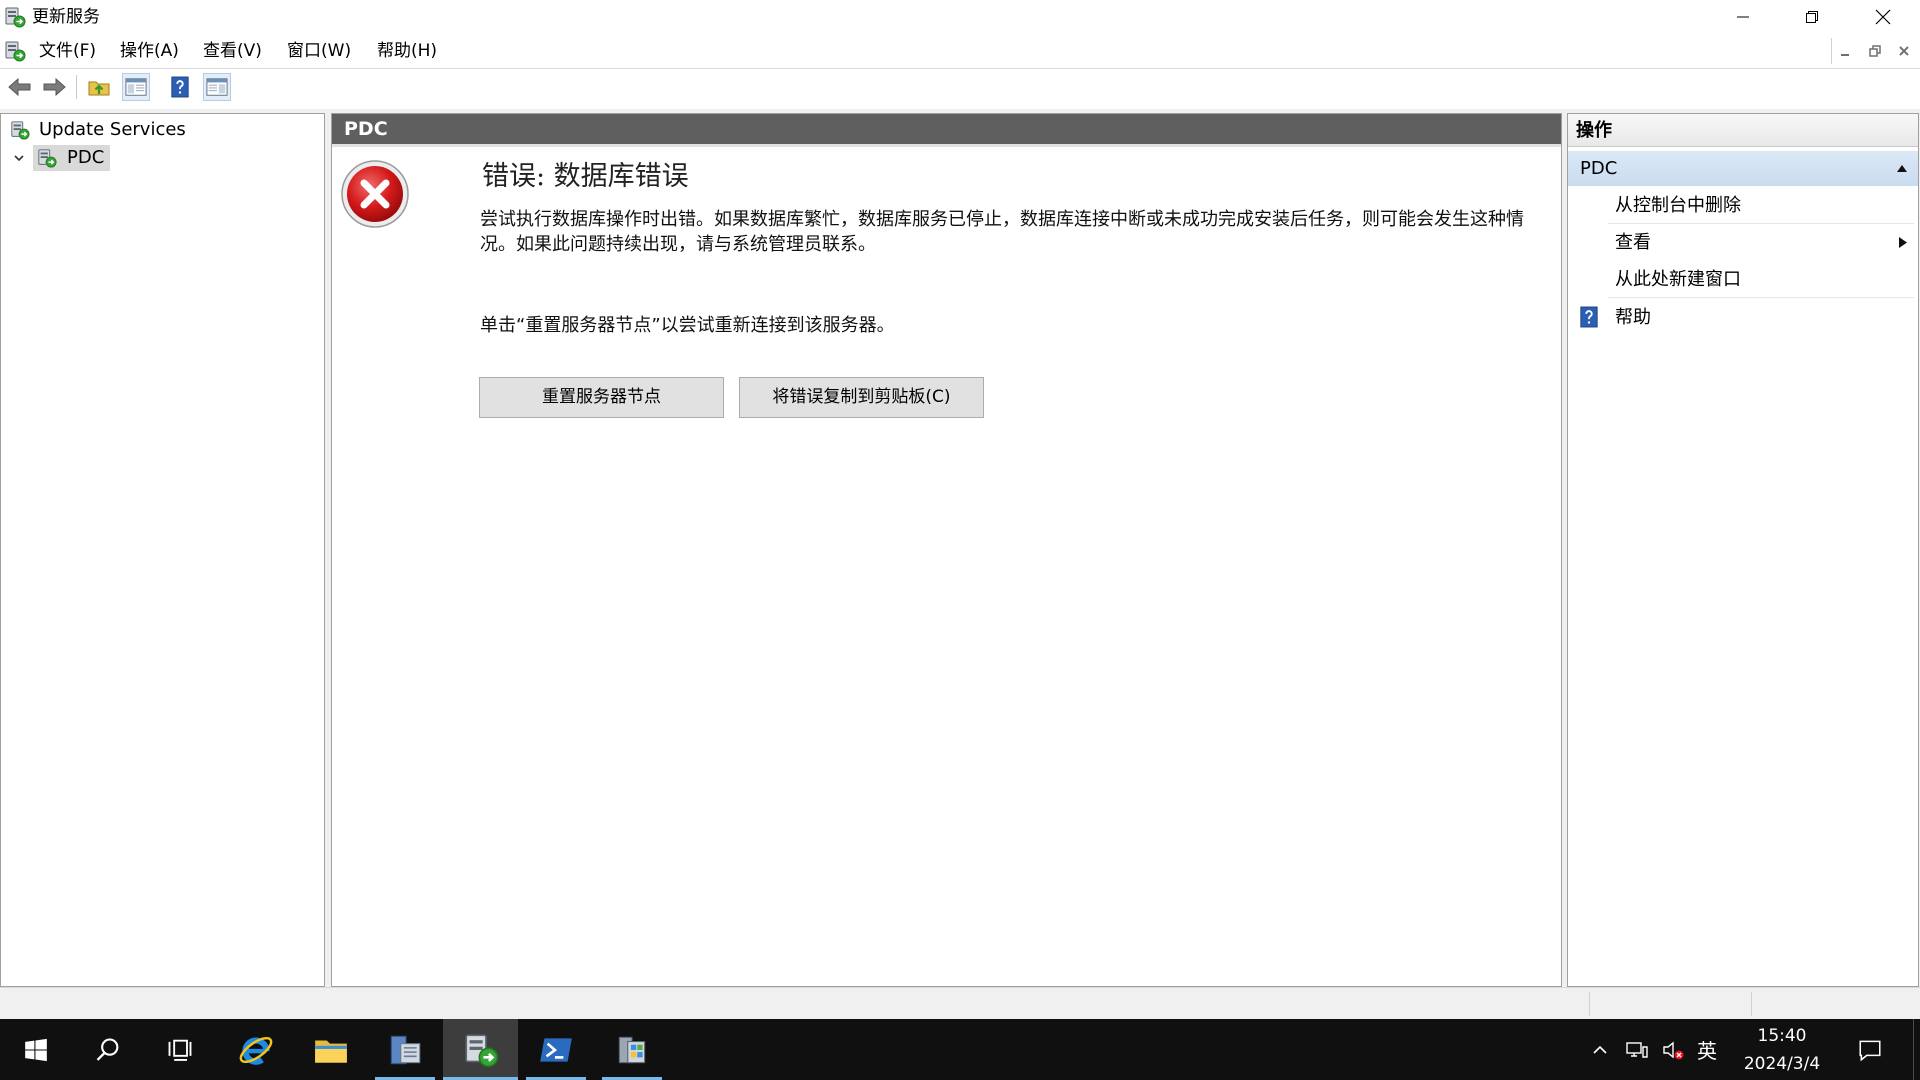 The height and width of the screenshot is (1080, 1920). I want to click on taskbar-update-services, so click(480, 1049).